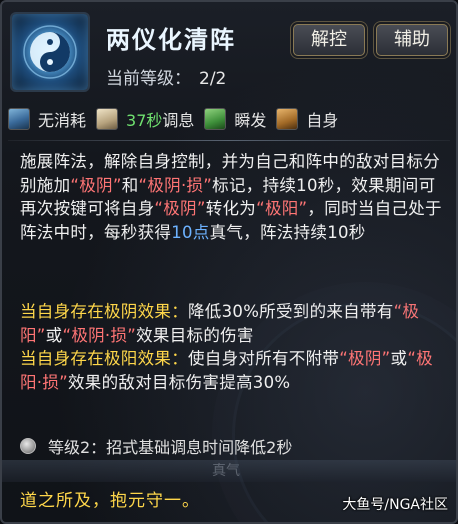 The image size is (458, 524). What do you see at coordinates (28, 446) in the screenshot?
I see `bullet-icon` at bounding box center [28, 446].